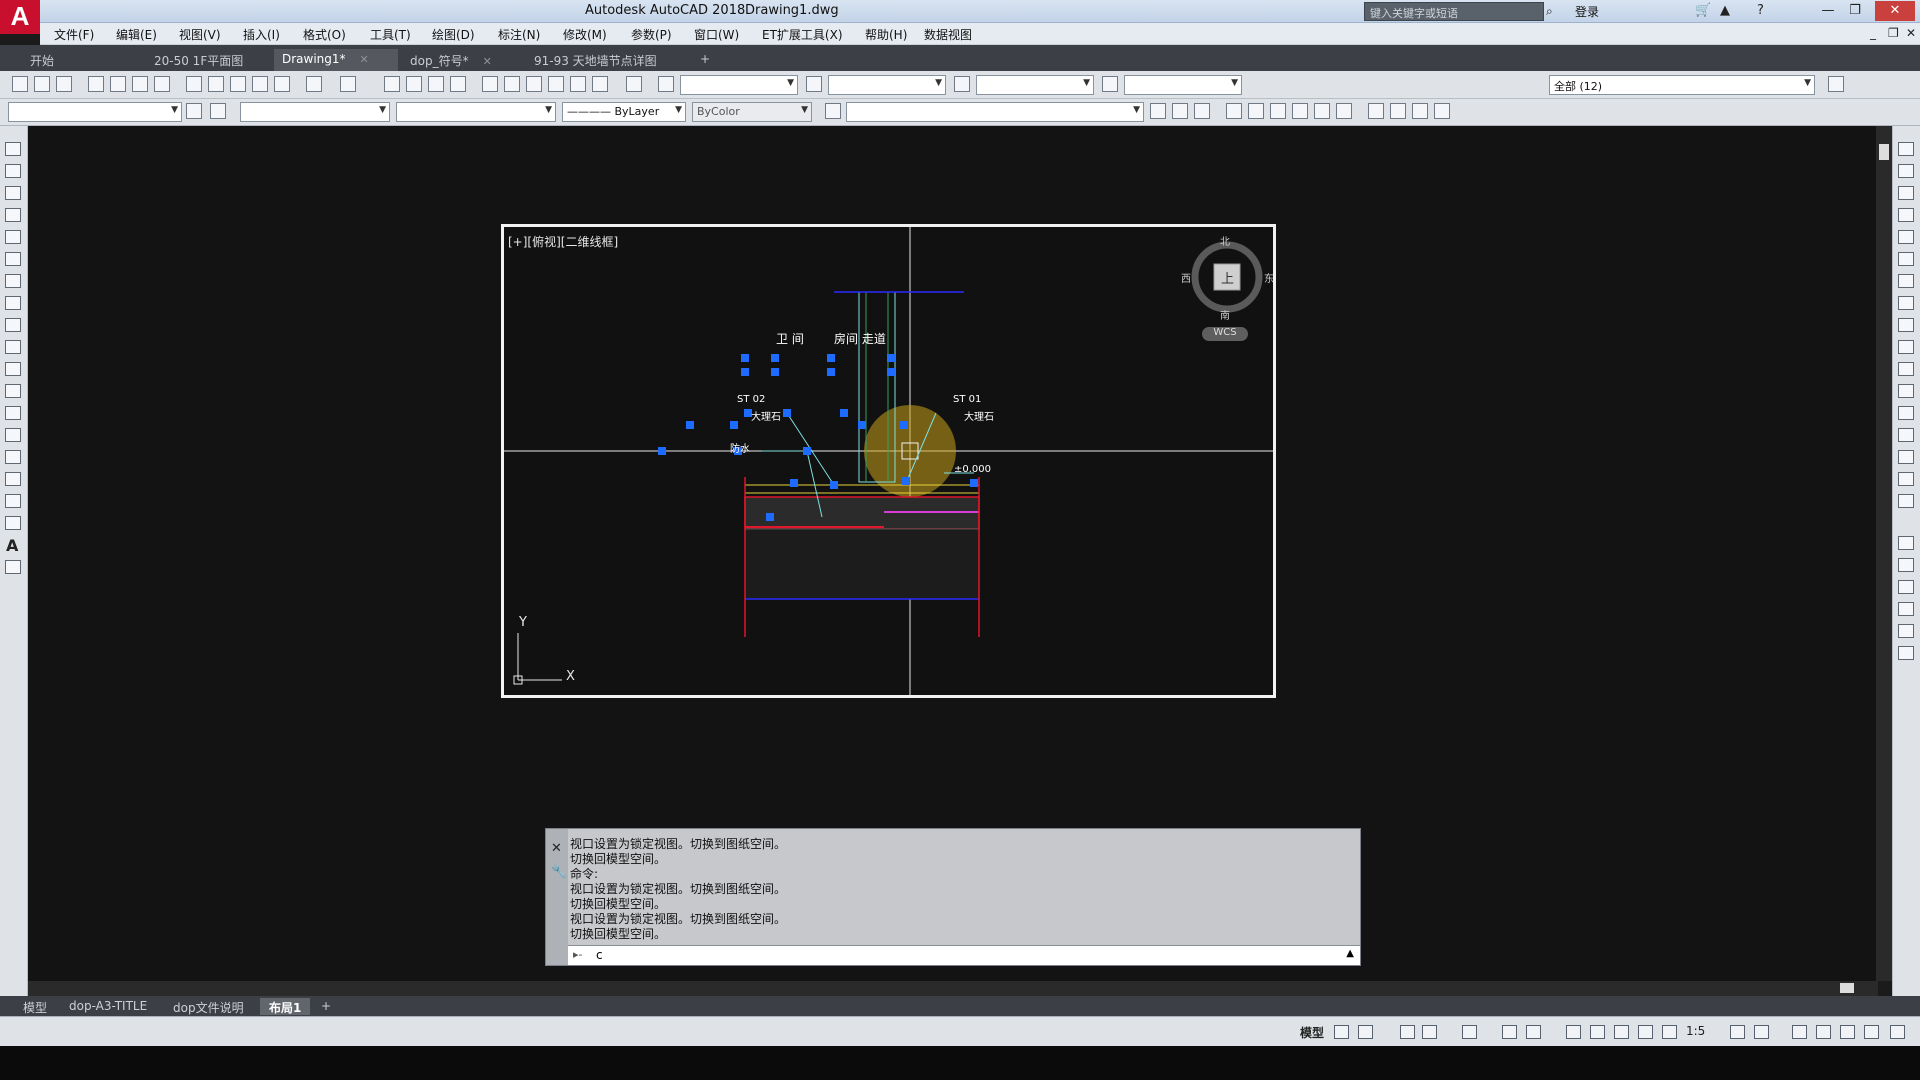  What do you see at coordinates (1186, 277) in the screenshot?
I see `viewcube-west: 西` at bounding box center [1186, 277].